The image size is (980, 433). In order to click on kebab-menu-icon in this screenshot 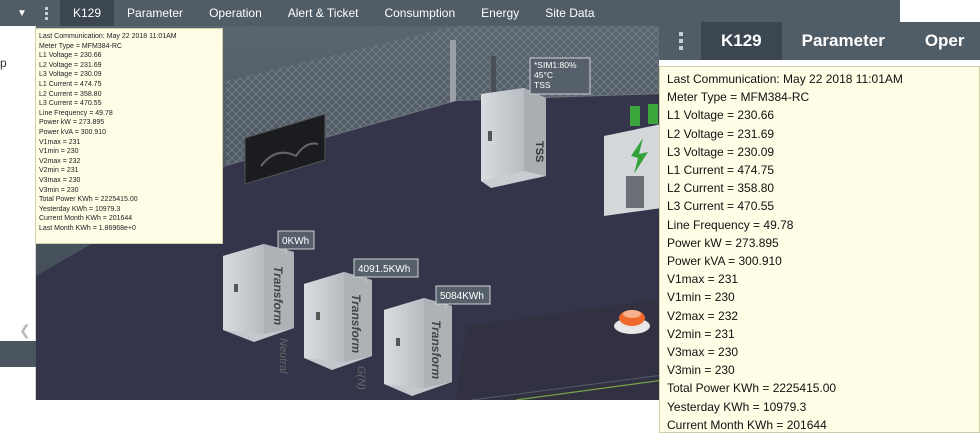, I will do `click(46, 13)`.